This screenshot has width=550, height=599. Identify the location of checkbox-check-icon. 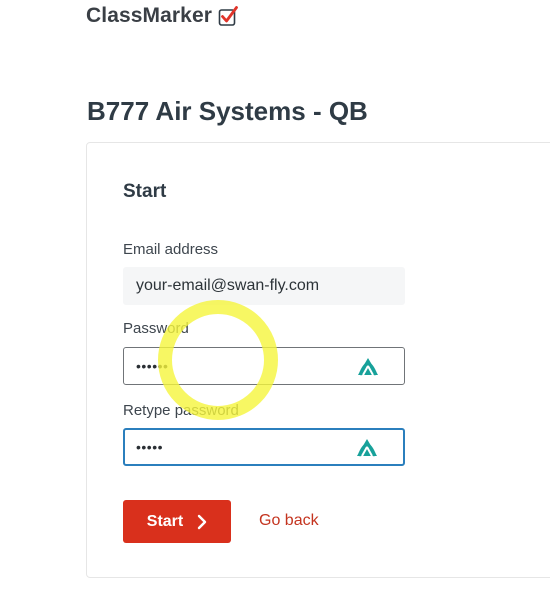
(228, 16).